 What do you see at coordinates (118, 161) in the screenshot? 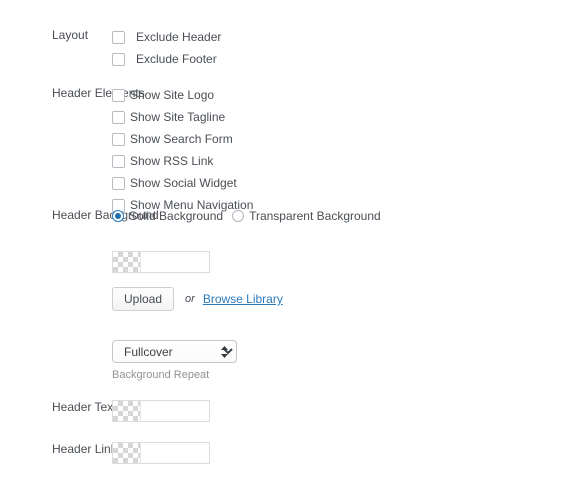
I see `checkbox-show-rss-link-box` at bounding box center [118, 161].